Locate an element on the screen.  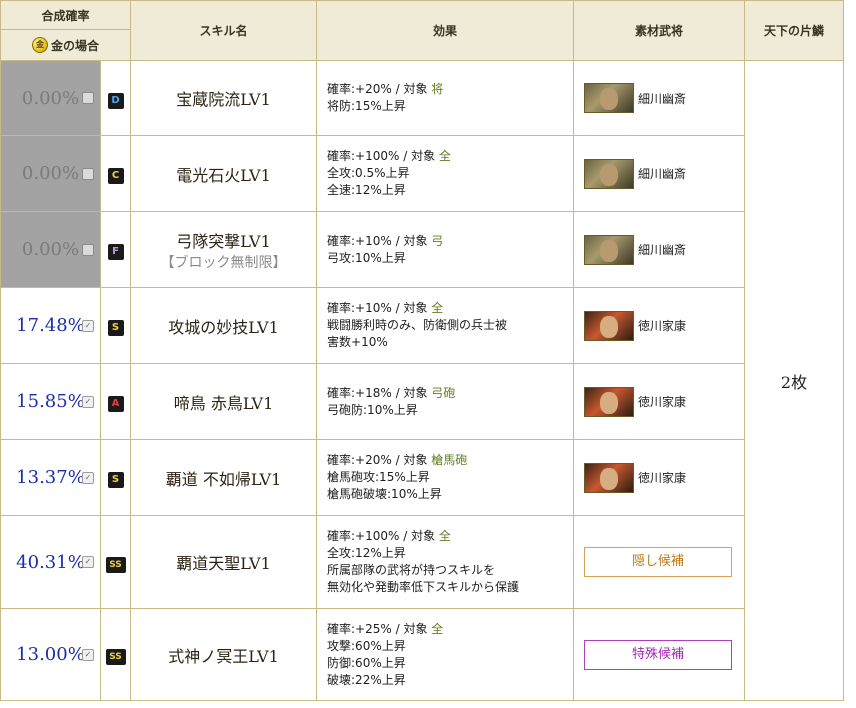
effect-cell: 確率:+10% / 対象 弓弓攻:10%上昇 is located at coordinates (445, 249).